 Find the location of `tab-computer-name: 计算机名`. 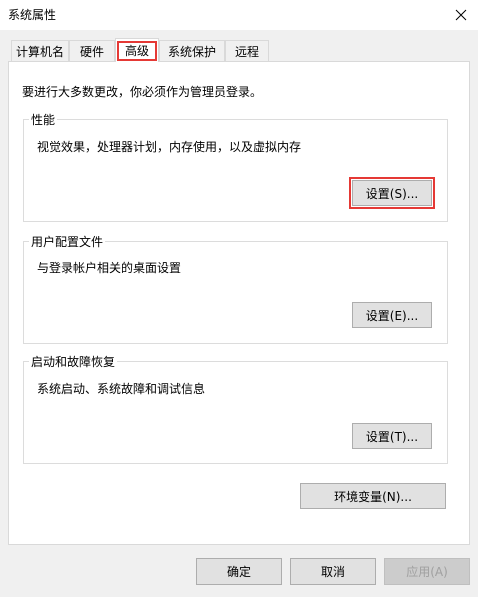

tab-computer-name: 计算机名 is located at coordinates (40, 50).